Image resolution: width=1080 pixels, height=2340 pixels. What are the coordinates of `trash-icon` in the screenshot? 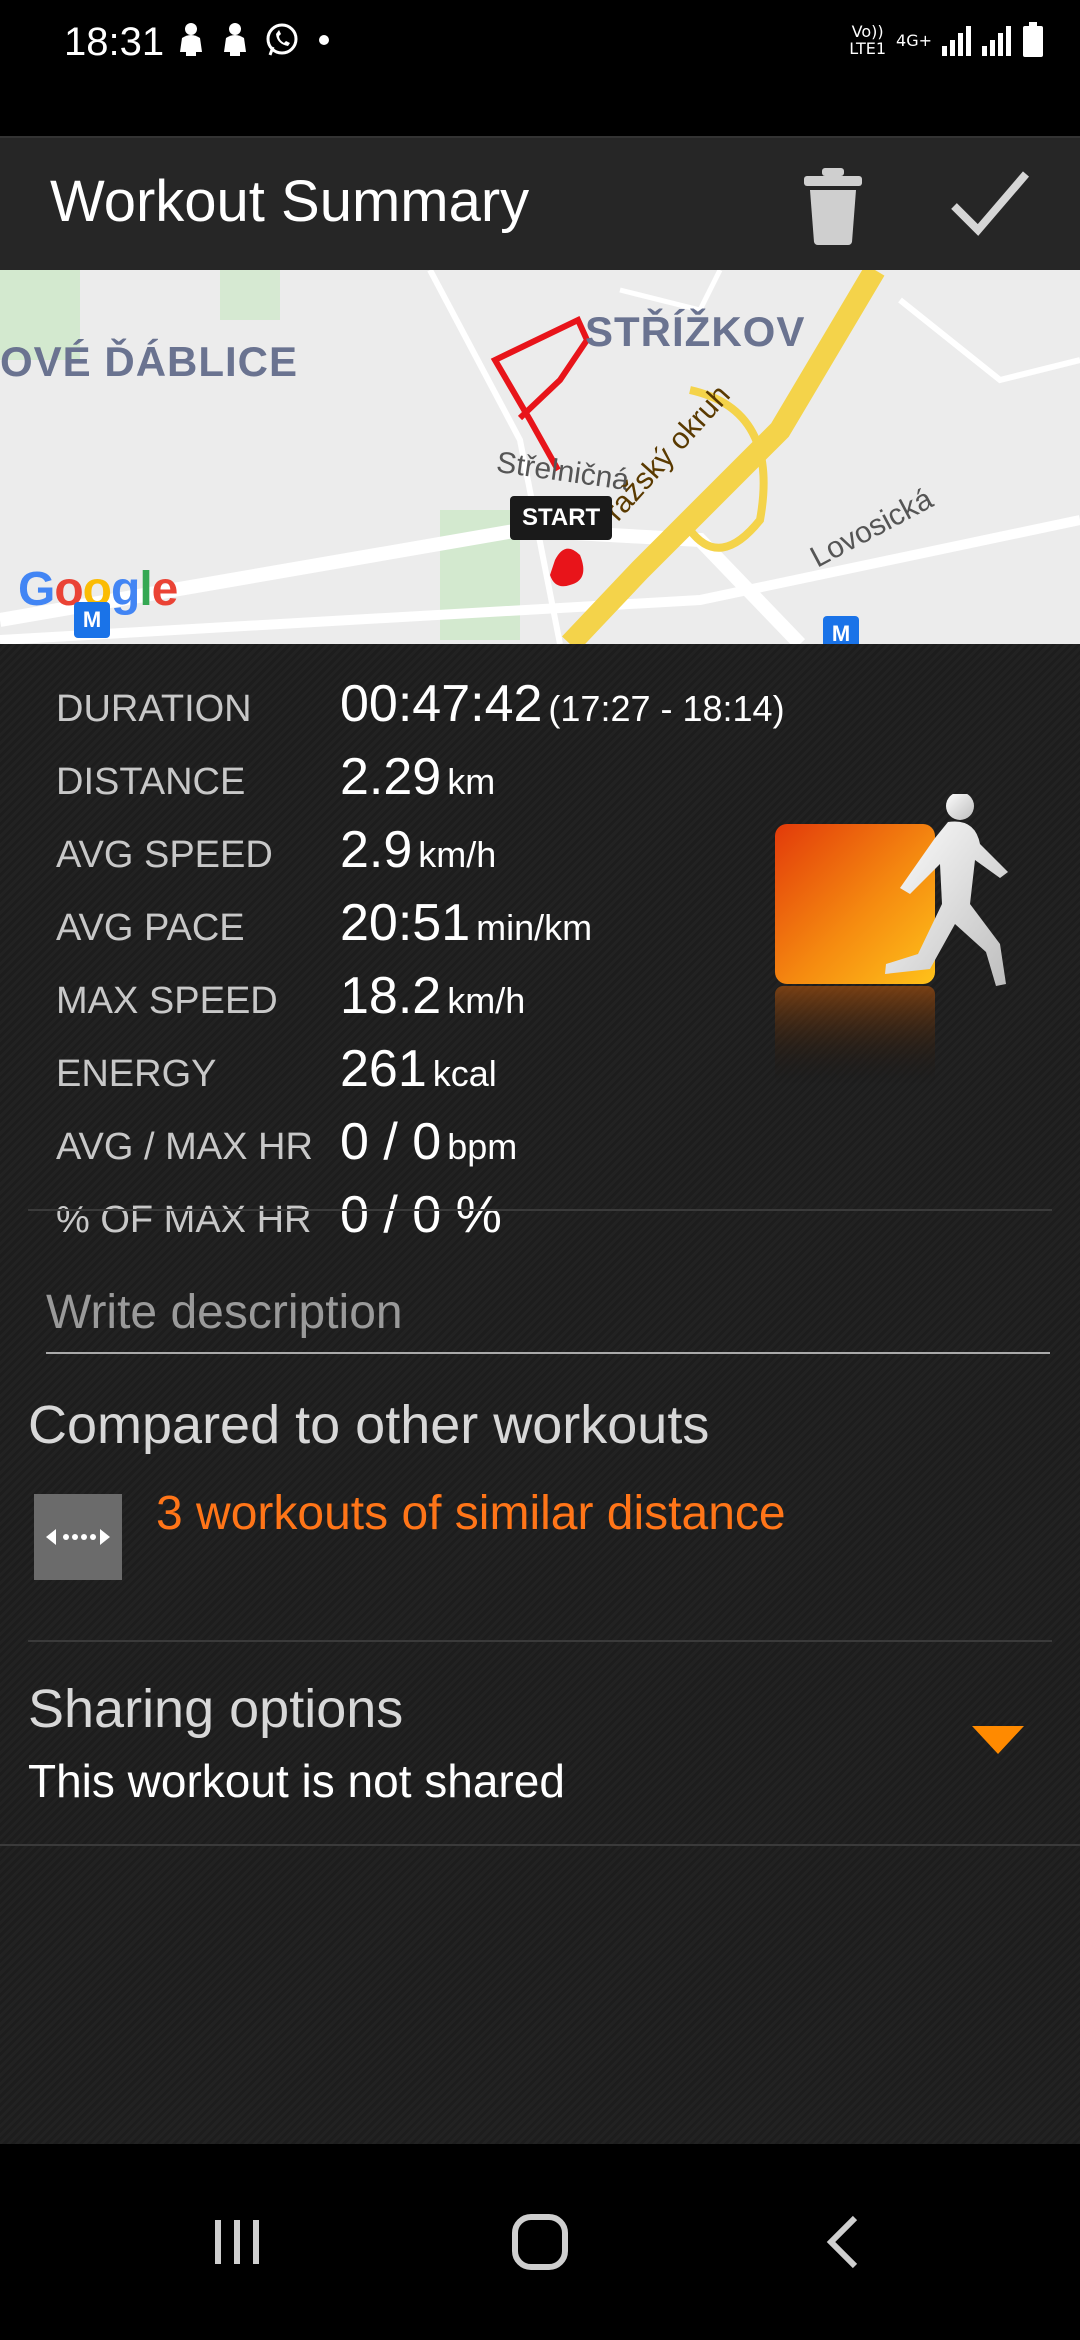 It's located at (833, 206).